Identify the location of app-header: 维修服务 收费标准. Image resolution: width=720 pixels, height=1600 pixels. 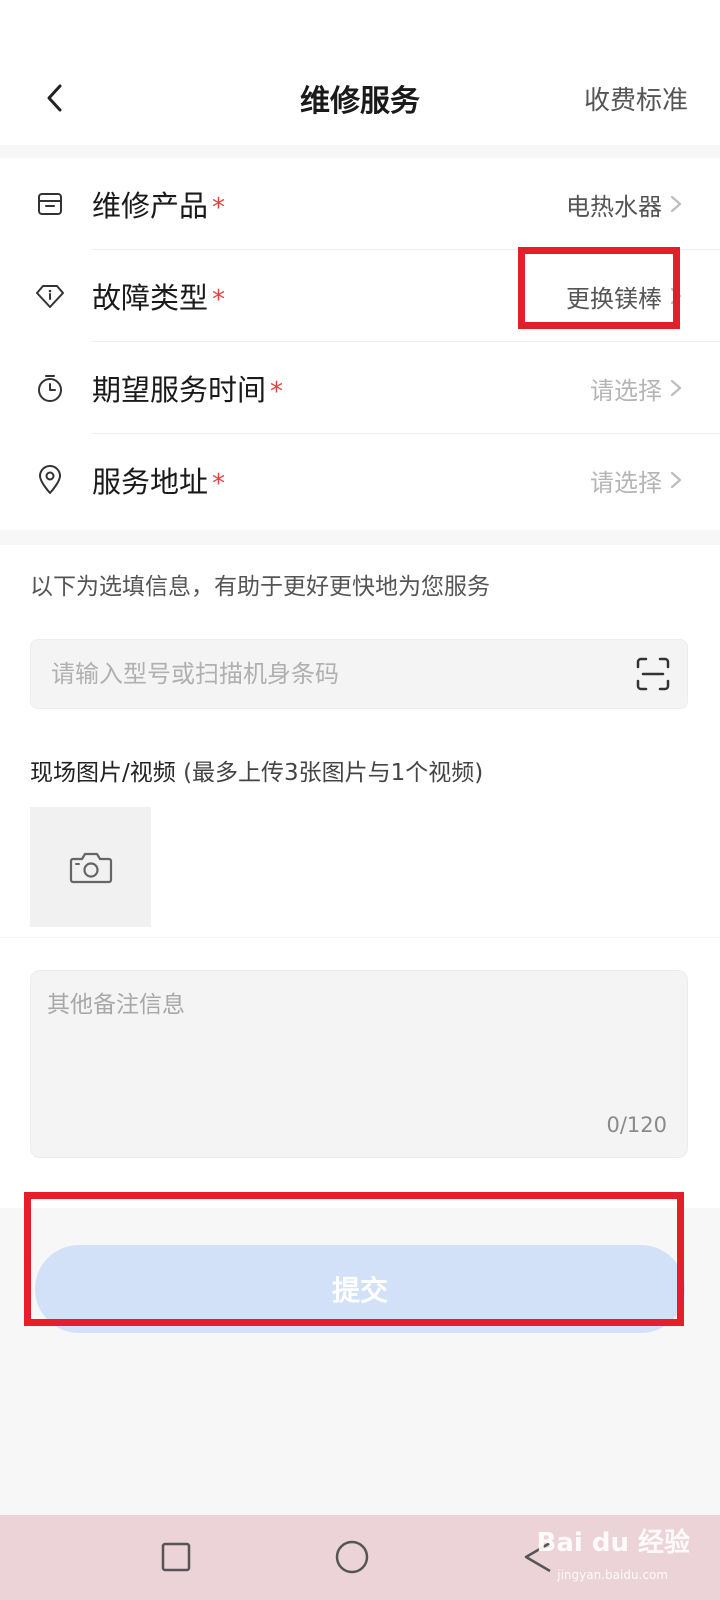
(360, 72).